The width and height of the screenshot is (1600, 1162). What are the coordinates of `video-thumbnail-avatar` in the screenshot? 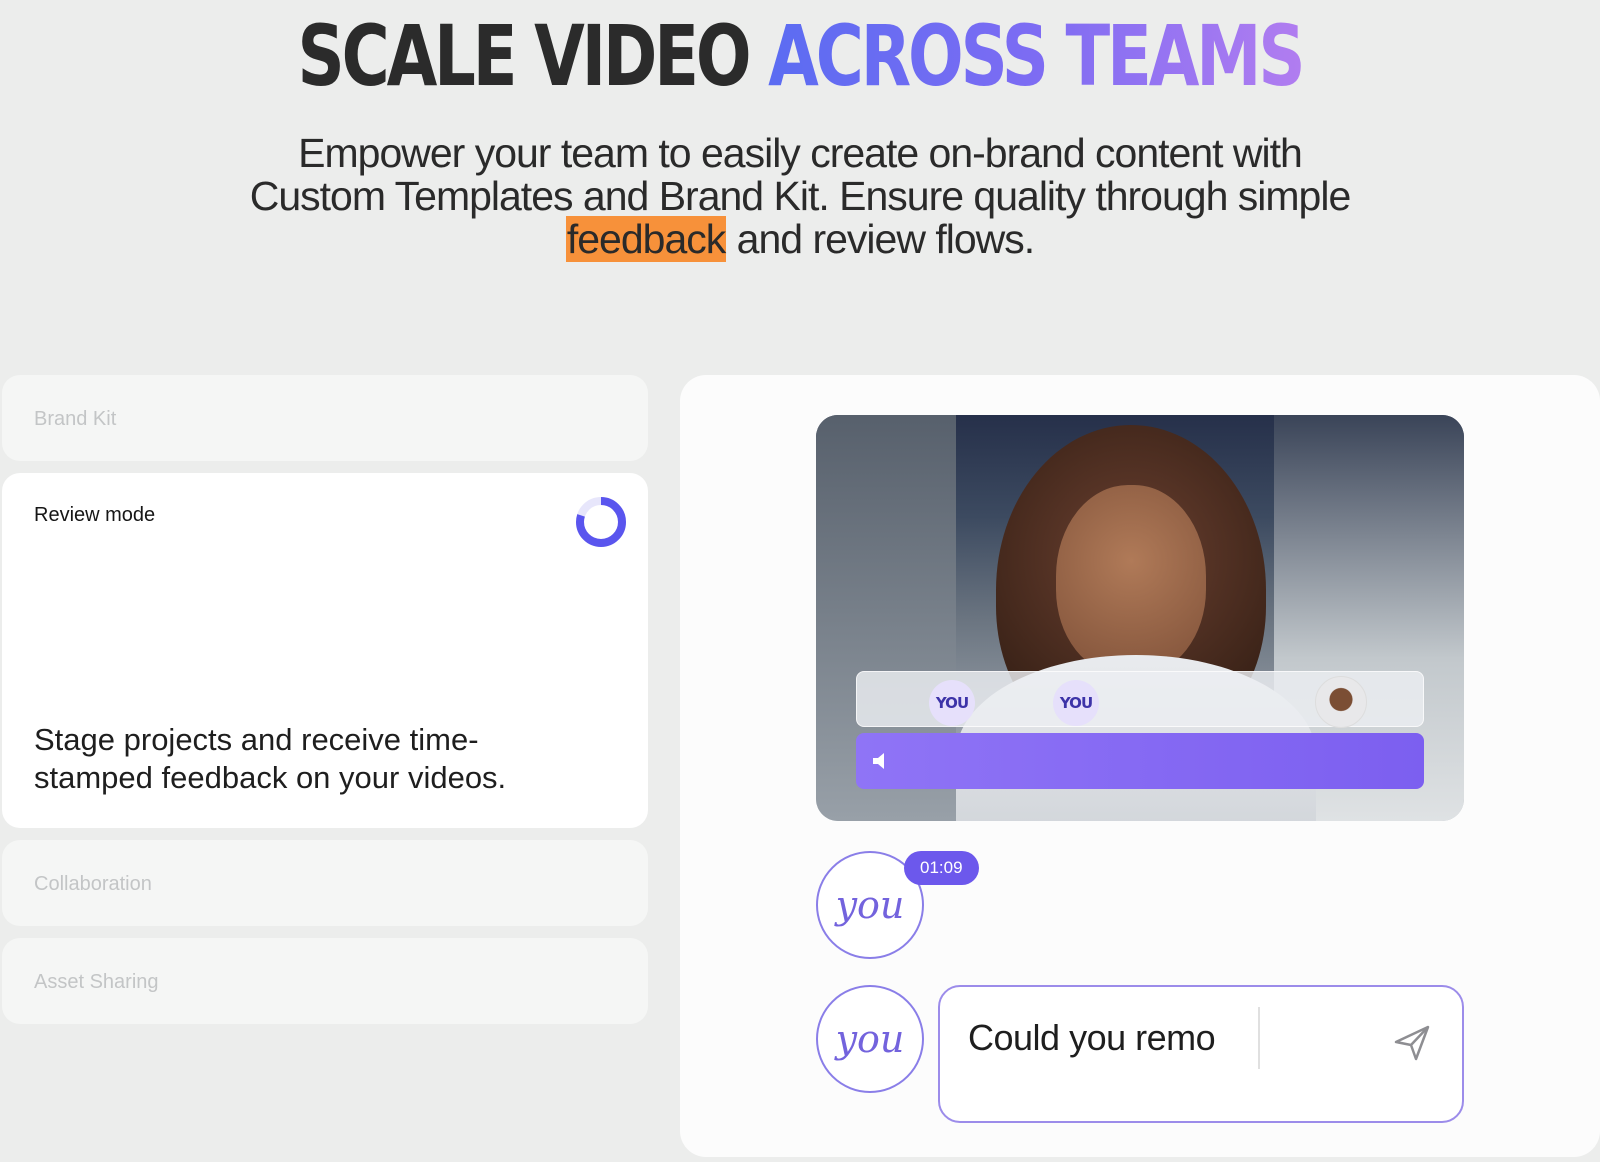 It's located at (1341, 702).